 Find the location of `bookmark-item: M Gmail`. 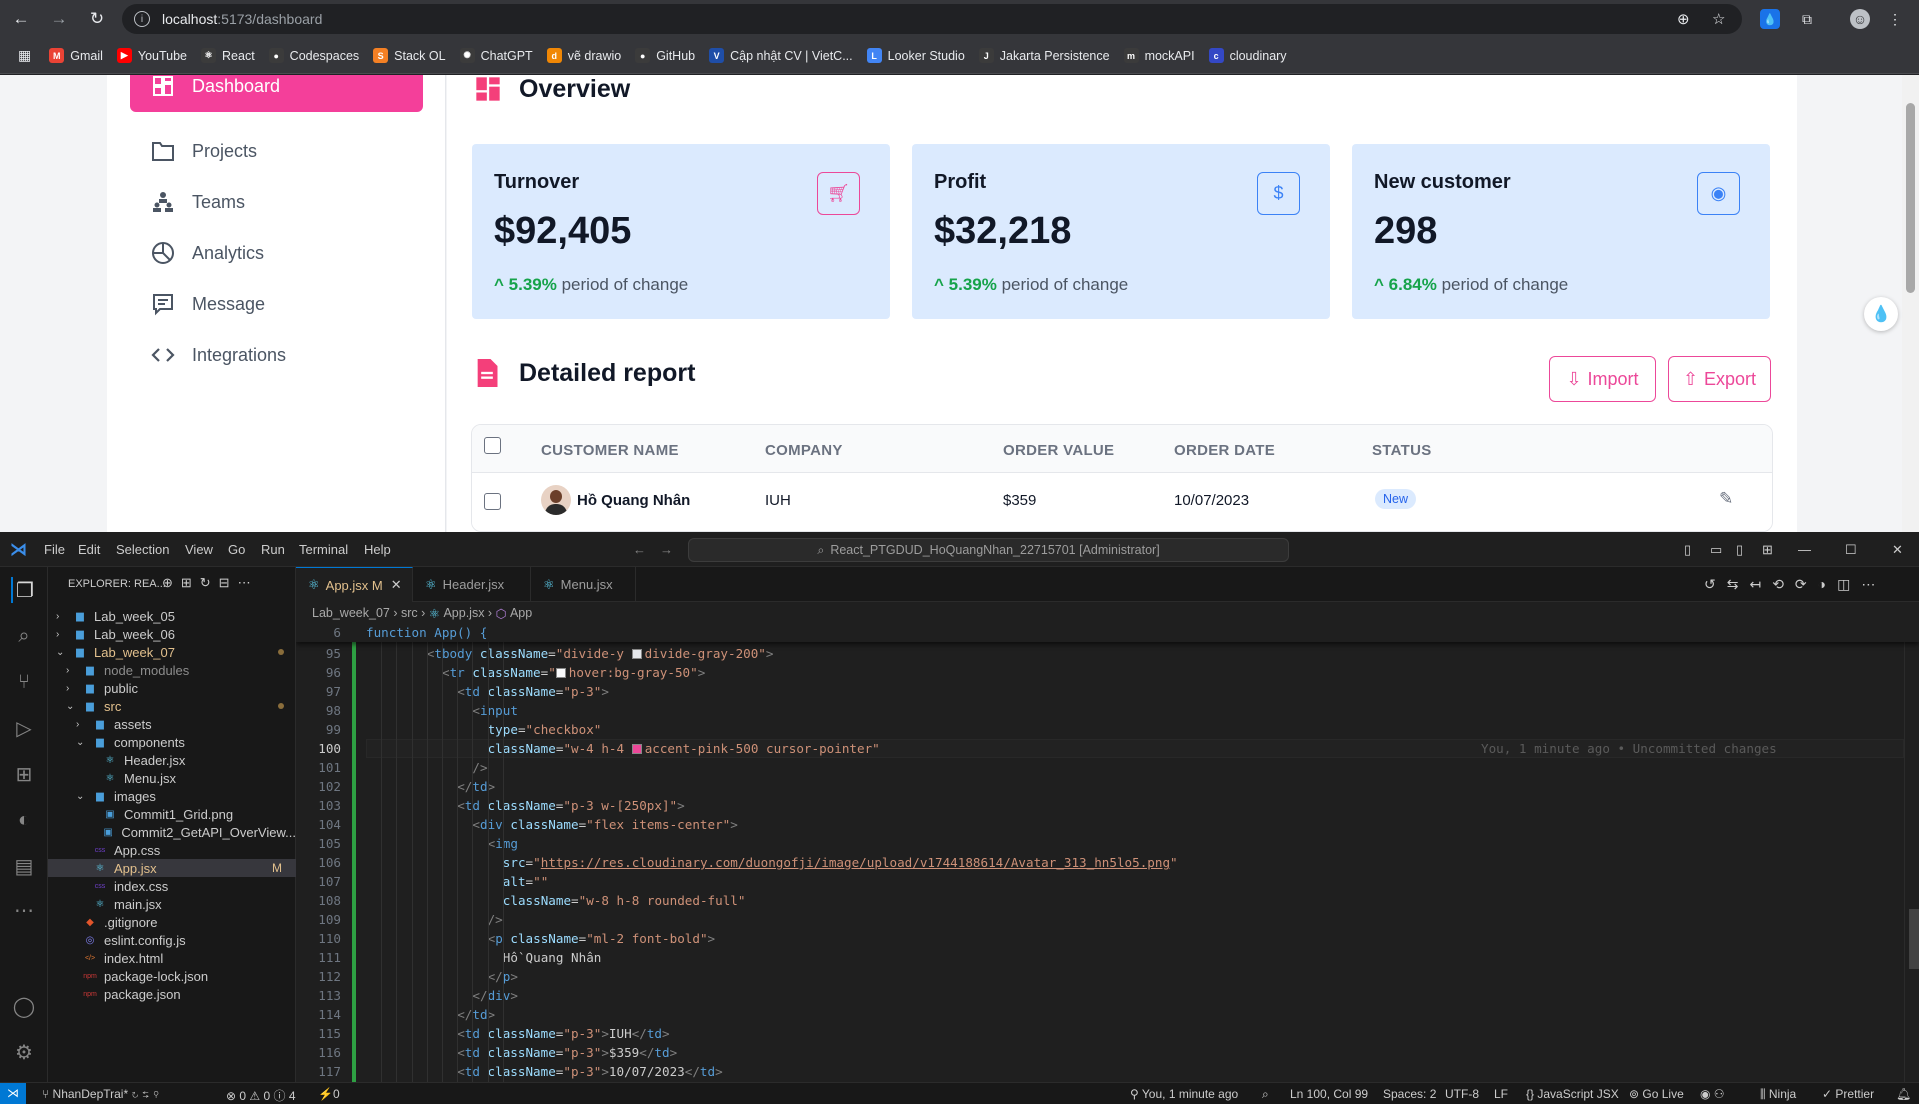

bookmark-item: M Gmail is located at coordinates (76, 55).